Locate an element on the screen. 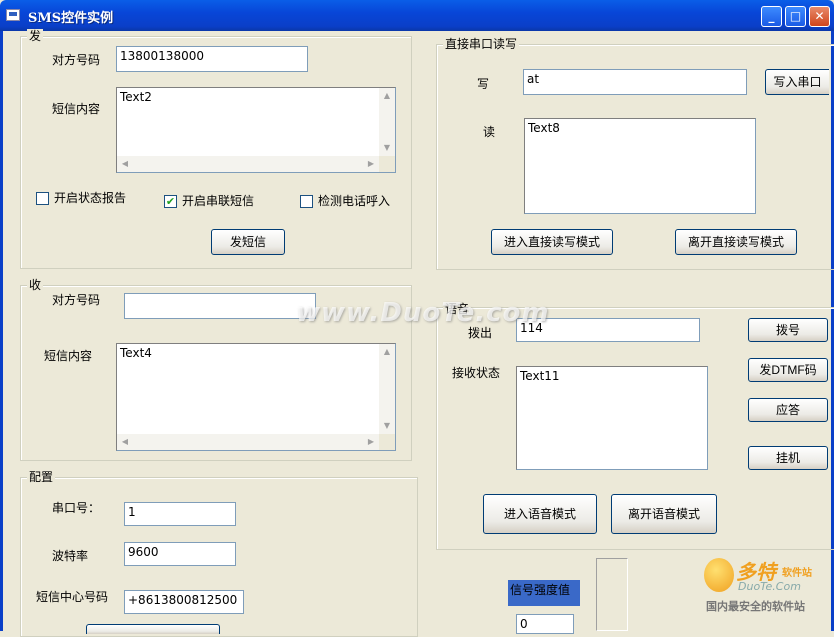 The height and width of the screenshot is (637, 834). send-content-textarea: Text2 ▲ ▼ ◀ ▶ is located at coordinates (256, 130).